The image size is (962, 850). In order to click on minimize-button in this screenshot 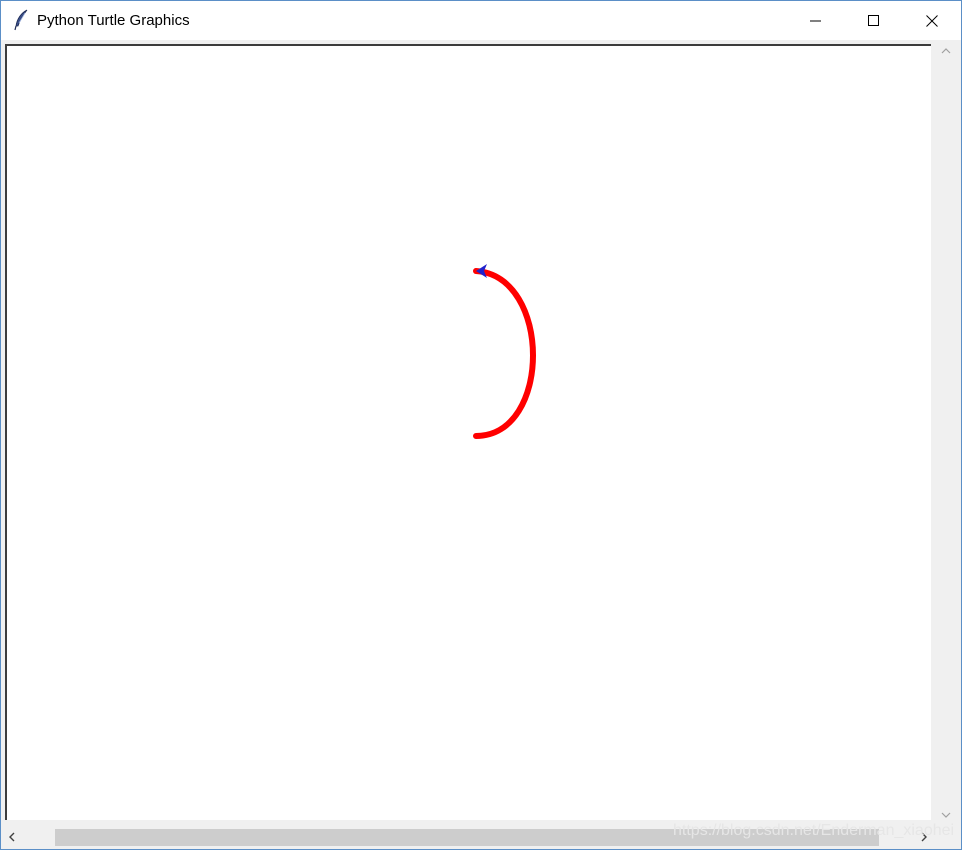, I will do `click(816, 20)`.